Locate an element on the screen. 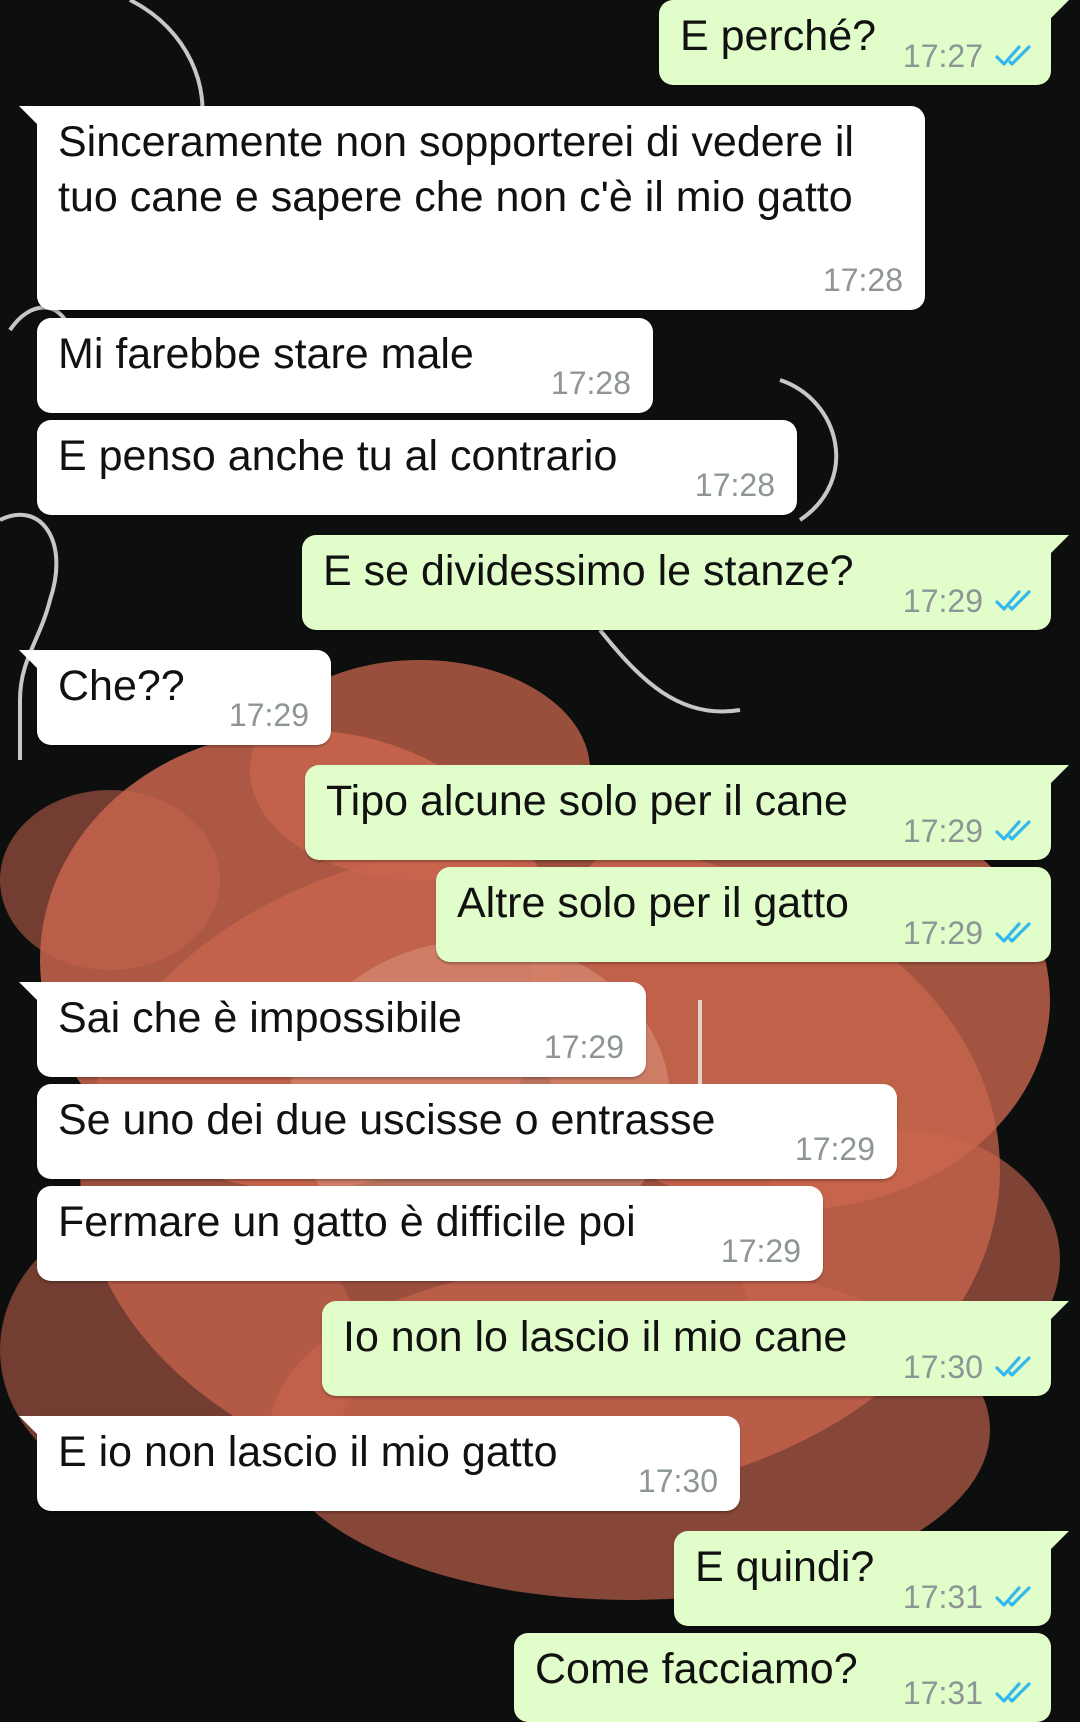  incoming-message-bubble: E penso anche tu al contrario 17:28 is located at coordinates (417, 467).